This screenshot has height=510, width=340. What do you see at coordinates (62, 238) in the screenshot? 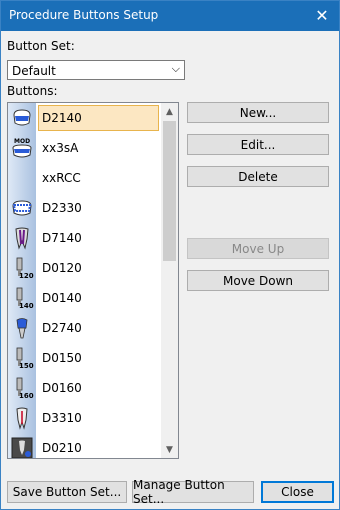
I see `list-item-label: D7140` at bounding box center [62, 238].